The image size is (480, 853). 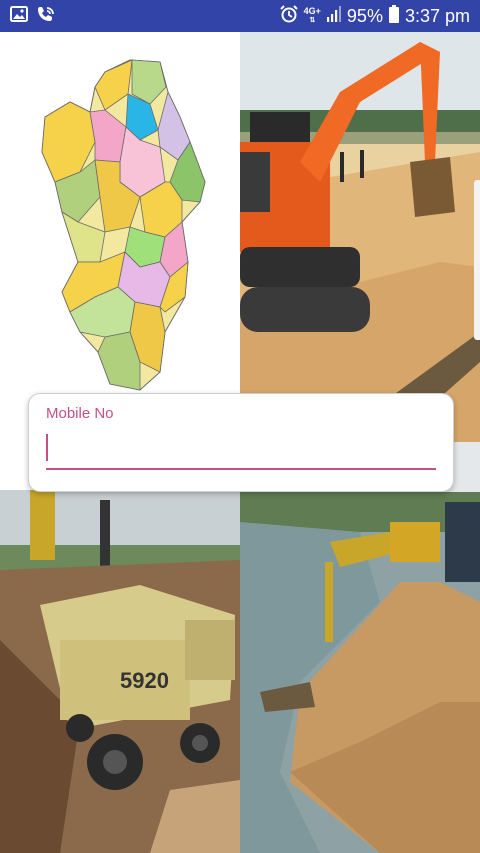 I want to click on svg-text: 5920, so click(x=144, y=680).